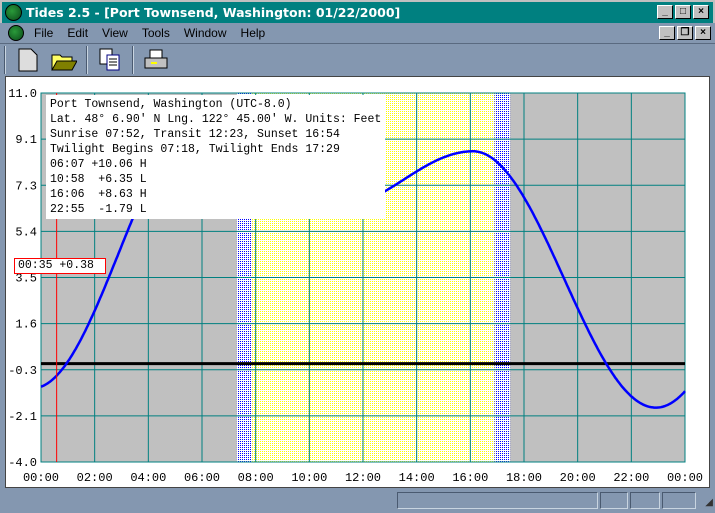 This screenshot has width=715, height=513. I want to click on menu-tools: Tools, so click(156, 33).